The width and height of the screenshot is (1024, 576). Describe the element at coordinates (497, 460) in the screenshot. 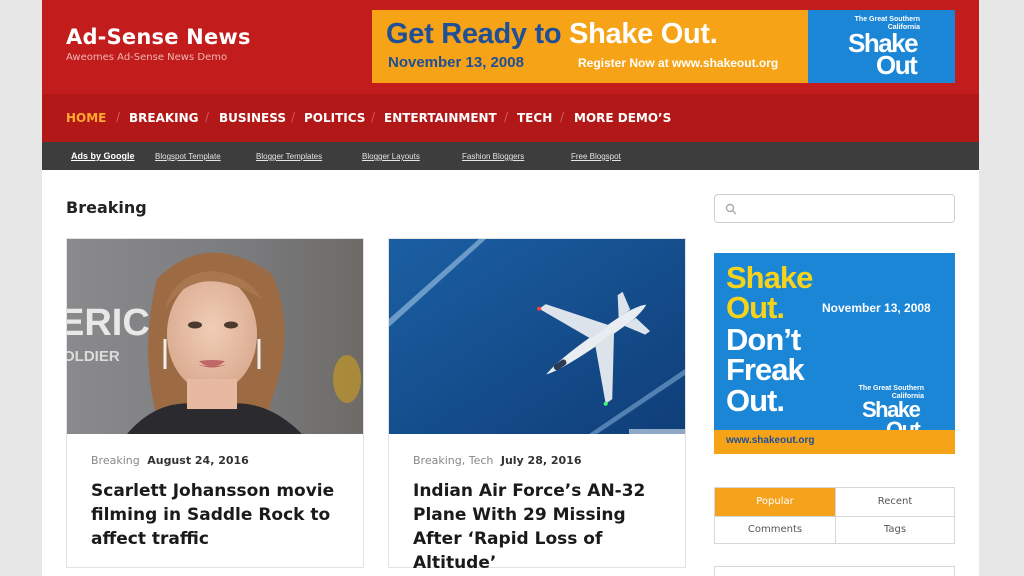

I see `post-meta: Breaking, Tech July 28, 2016` at that location.